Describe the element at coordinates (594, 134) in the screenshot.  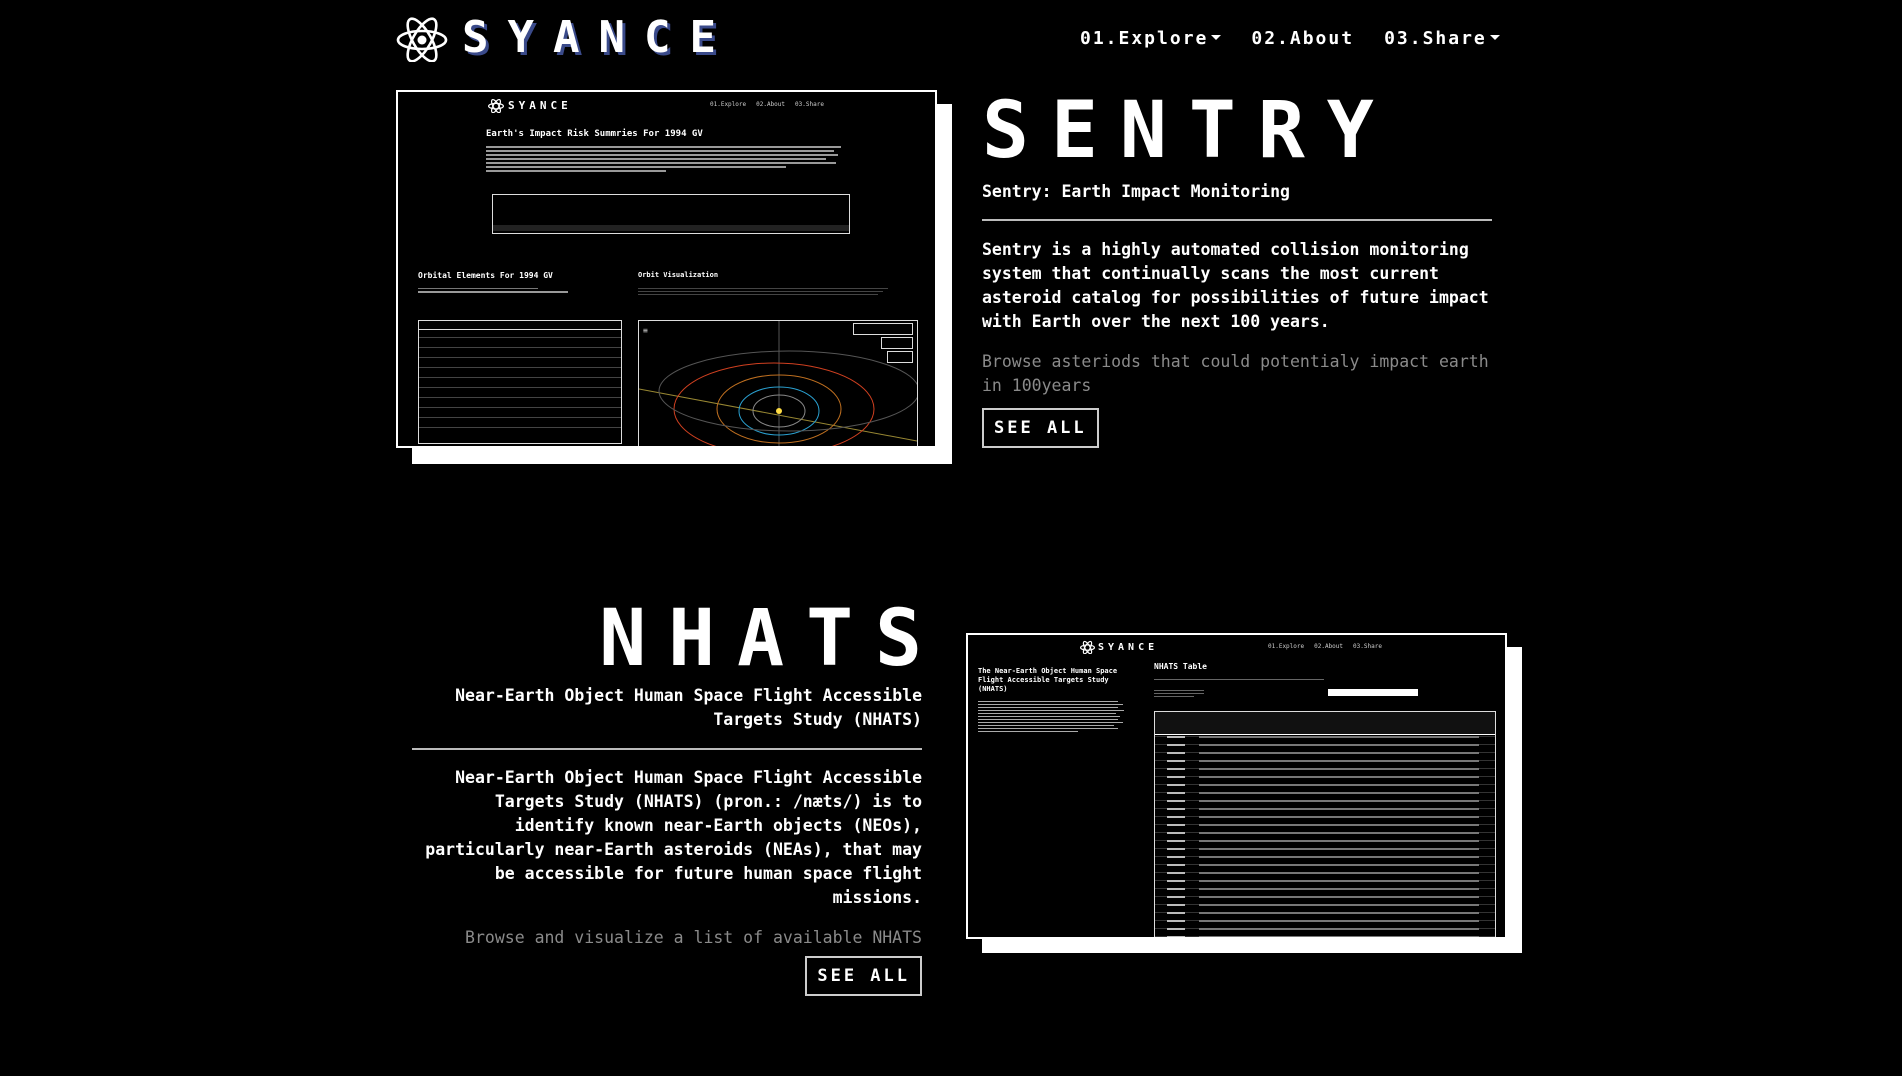
I see `mini-heading: Earth's Impact Risk Summries For 1994 GV` at that location.